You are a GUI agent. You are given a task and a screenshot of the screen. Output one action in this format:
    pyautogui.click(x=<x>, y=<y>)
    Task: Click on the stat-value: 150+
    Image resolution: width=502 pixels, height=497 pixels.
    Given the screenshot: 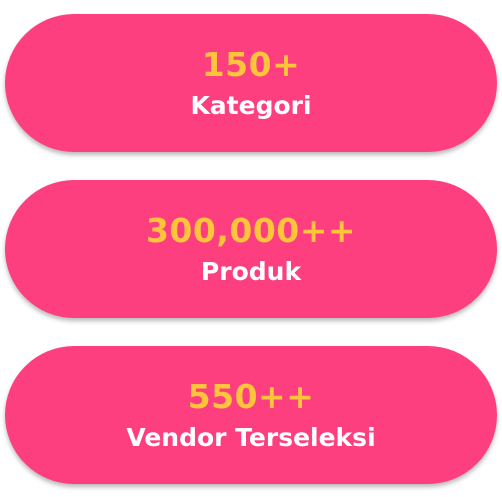 What is the action you would take?
    pyautogui.click(x=251, y=64)
    